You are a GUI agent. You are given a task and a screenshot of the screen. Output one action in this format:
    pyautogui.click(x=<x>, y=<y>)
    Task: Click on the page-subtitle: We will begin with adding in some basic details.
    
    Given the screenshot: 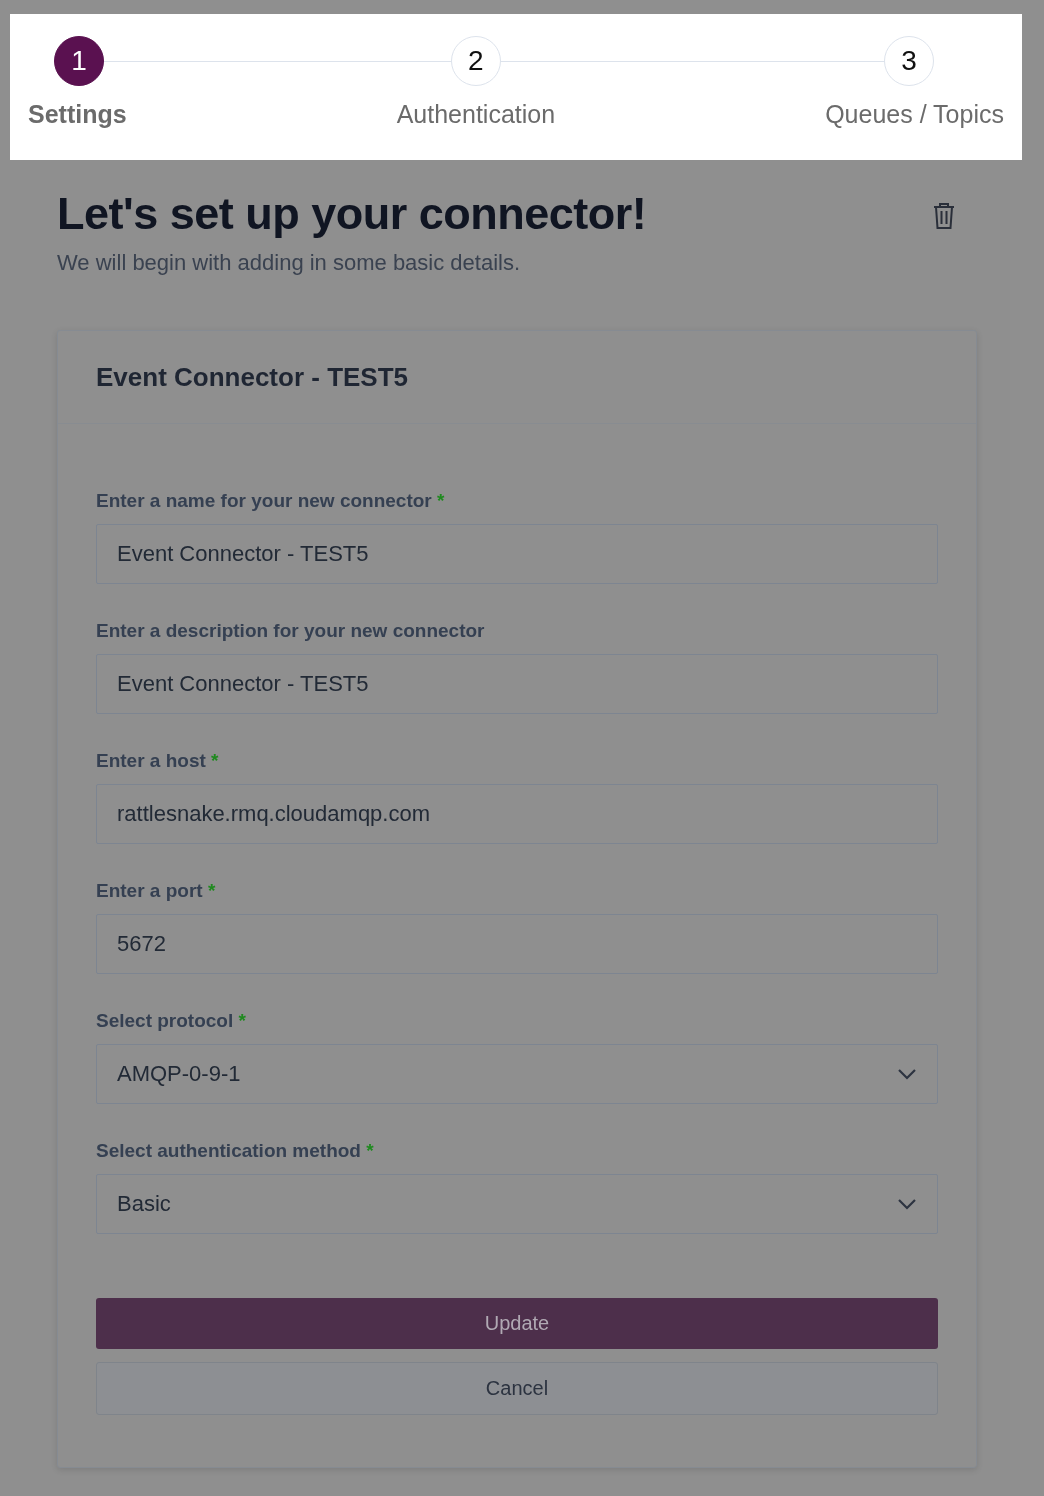 What is the action you would take?
    pyautogui.click(x=289, y=263)
    